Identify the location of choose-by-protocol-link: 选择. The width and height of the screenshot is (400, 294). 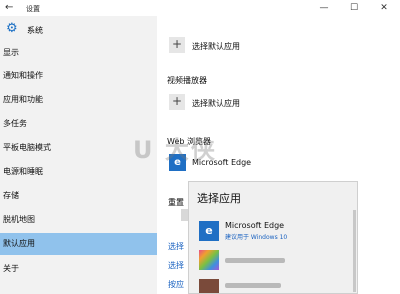
(176, 265).